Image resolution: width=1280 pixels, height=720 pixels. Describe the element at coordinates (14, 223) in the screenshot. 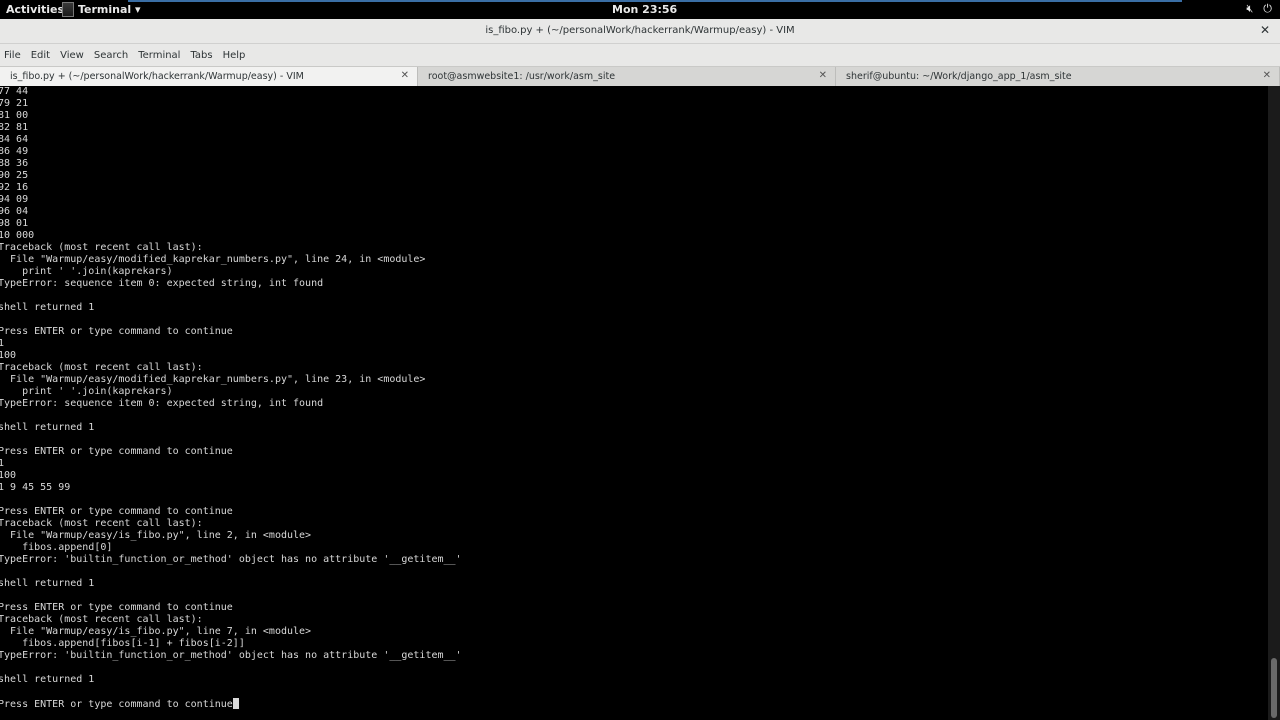

I see `terminal-line: 98 01` at that location.